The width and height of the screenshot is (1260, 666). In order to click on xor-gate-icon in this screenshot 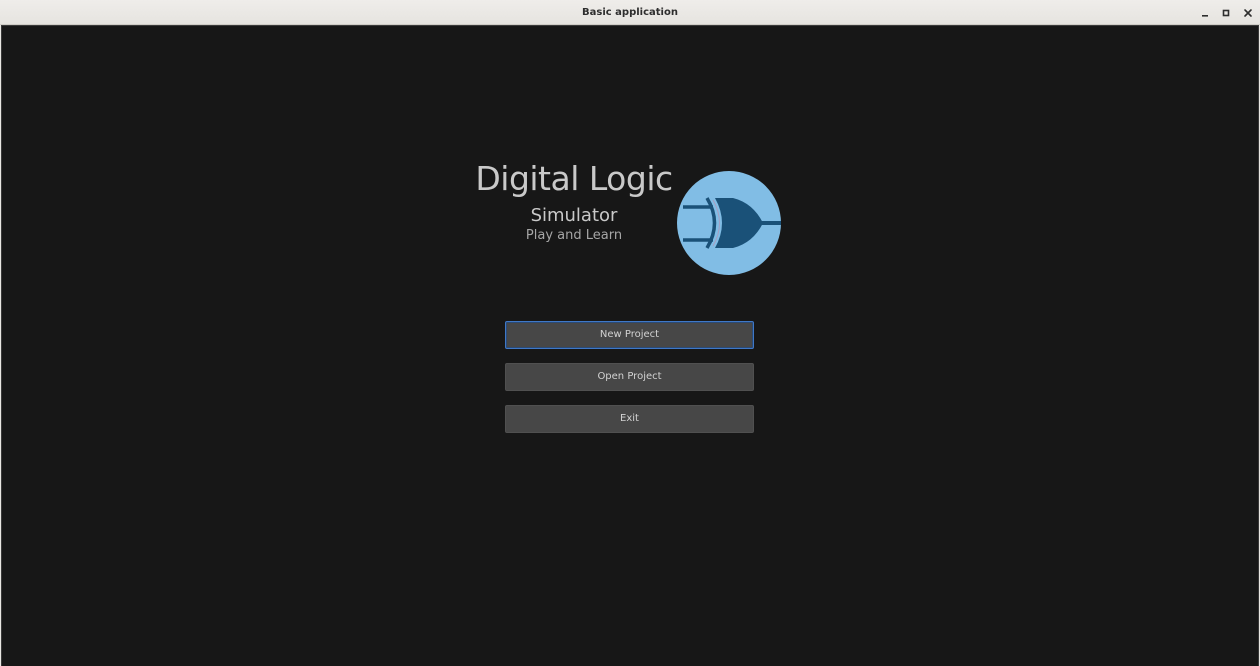, I will do `click(729, 223)`.